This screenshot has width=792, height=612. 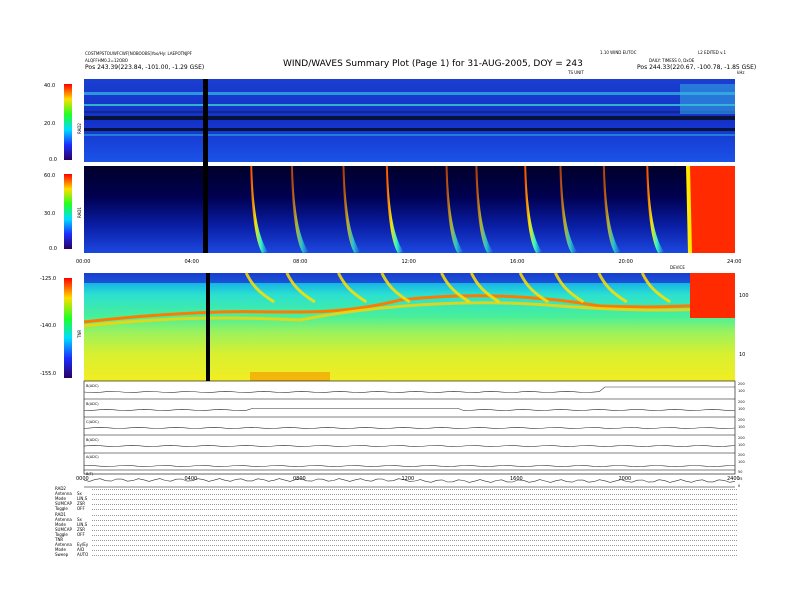 What do you see at coordinates (79, 128) in the screenshot?
I see `rad2-label: RAD2` at bounding box center [79, 128].